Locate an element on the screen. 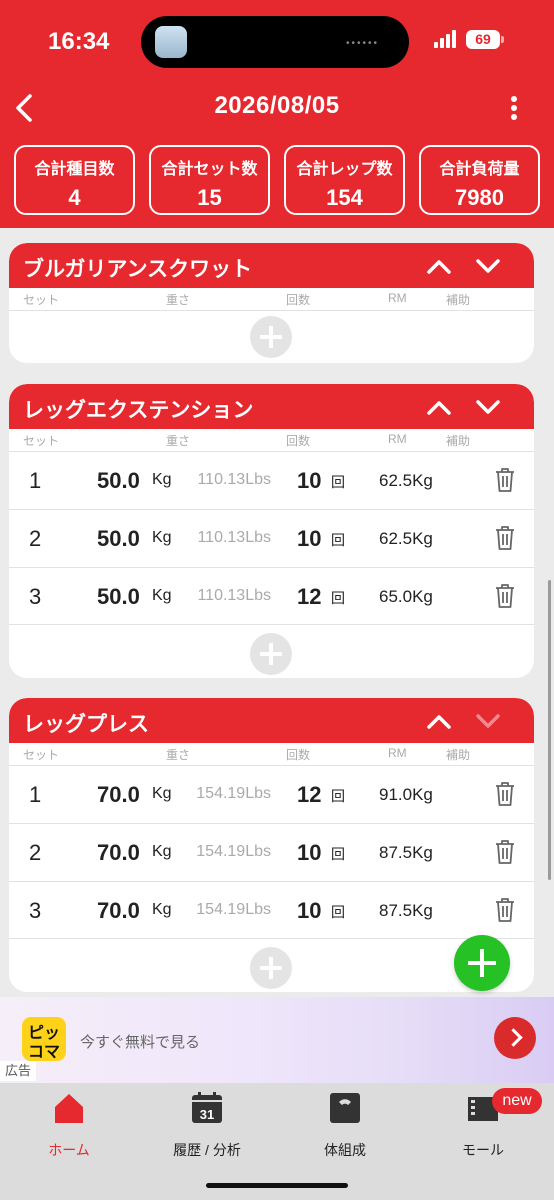  move-down-icon-disabled is located at coordinates (488, 721).